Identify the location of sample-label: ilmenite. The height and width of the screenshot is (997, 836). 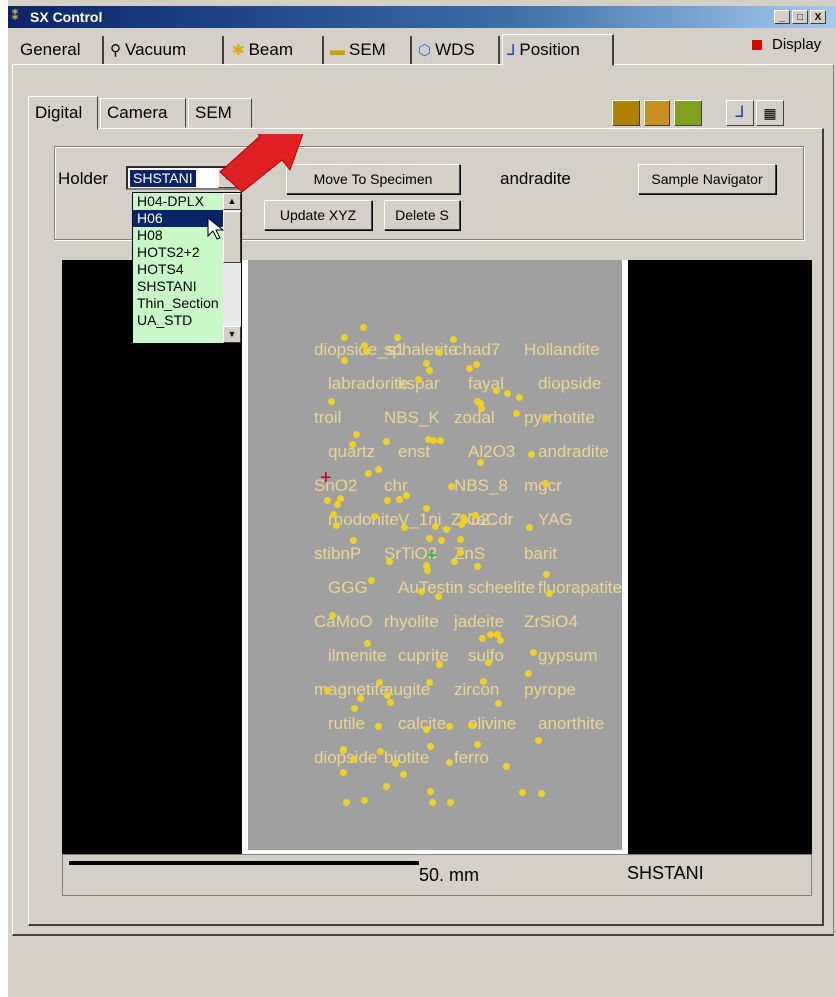
(357, 656).